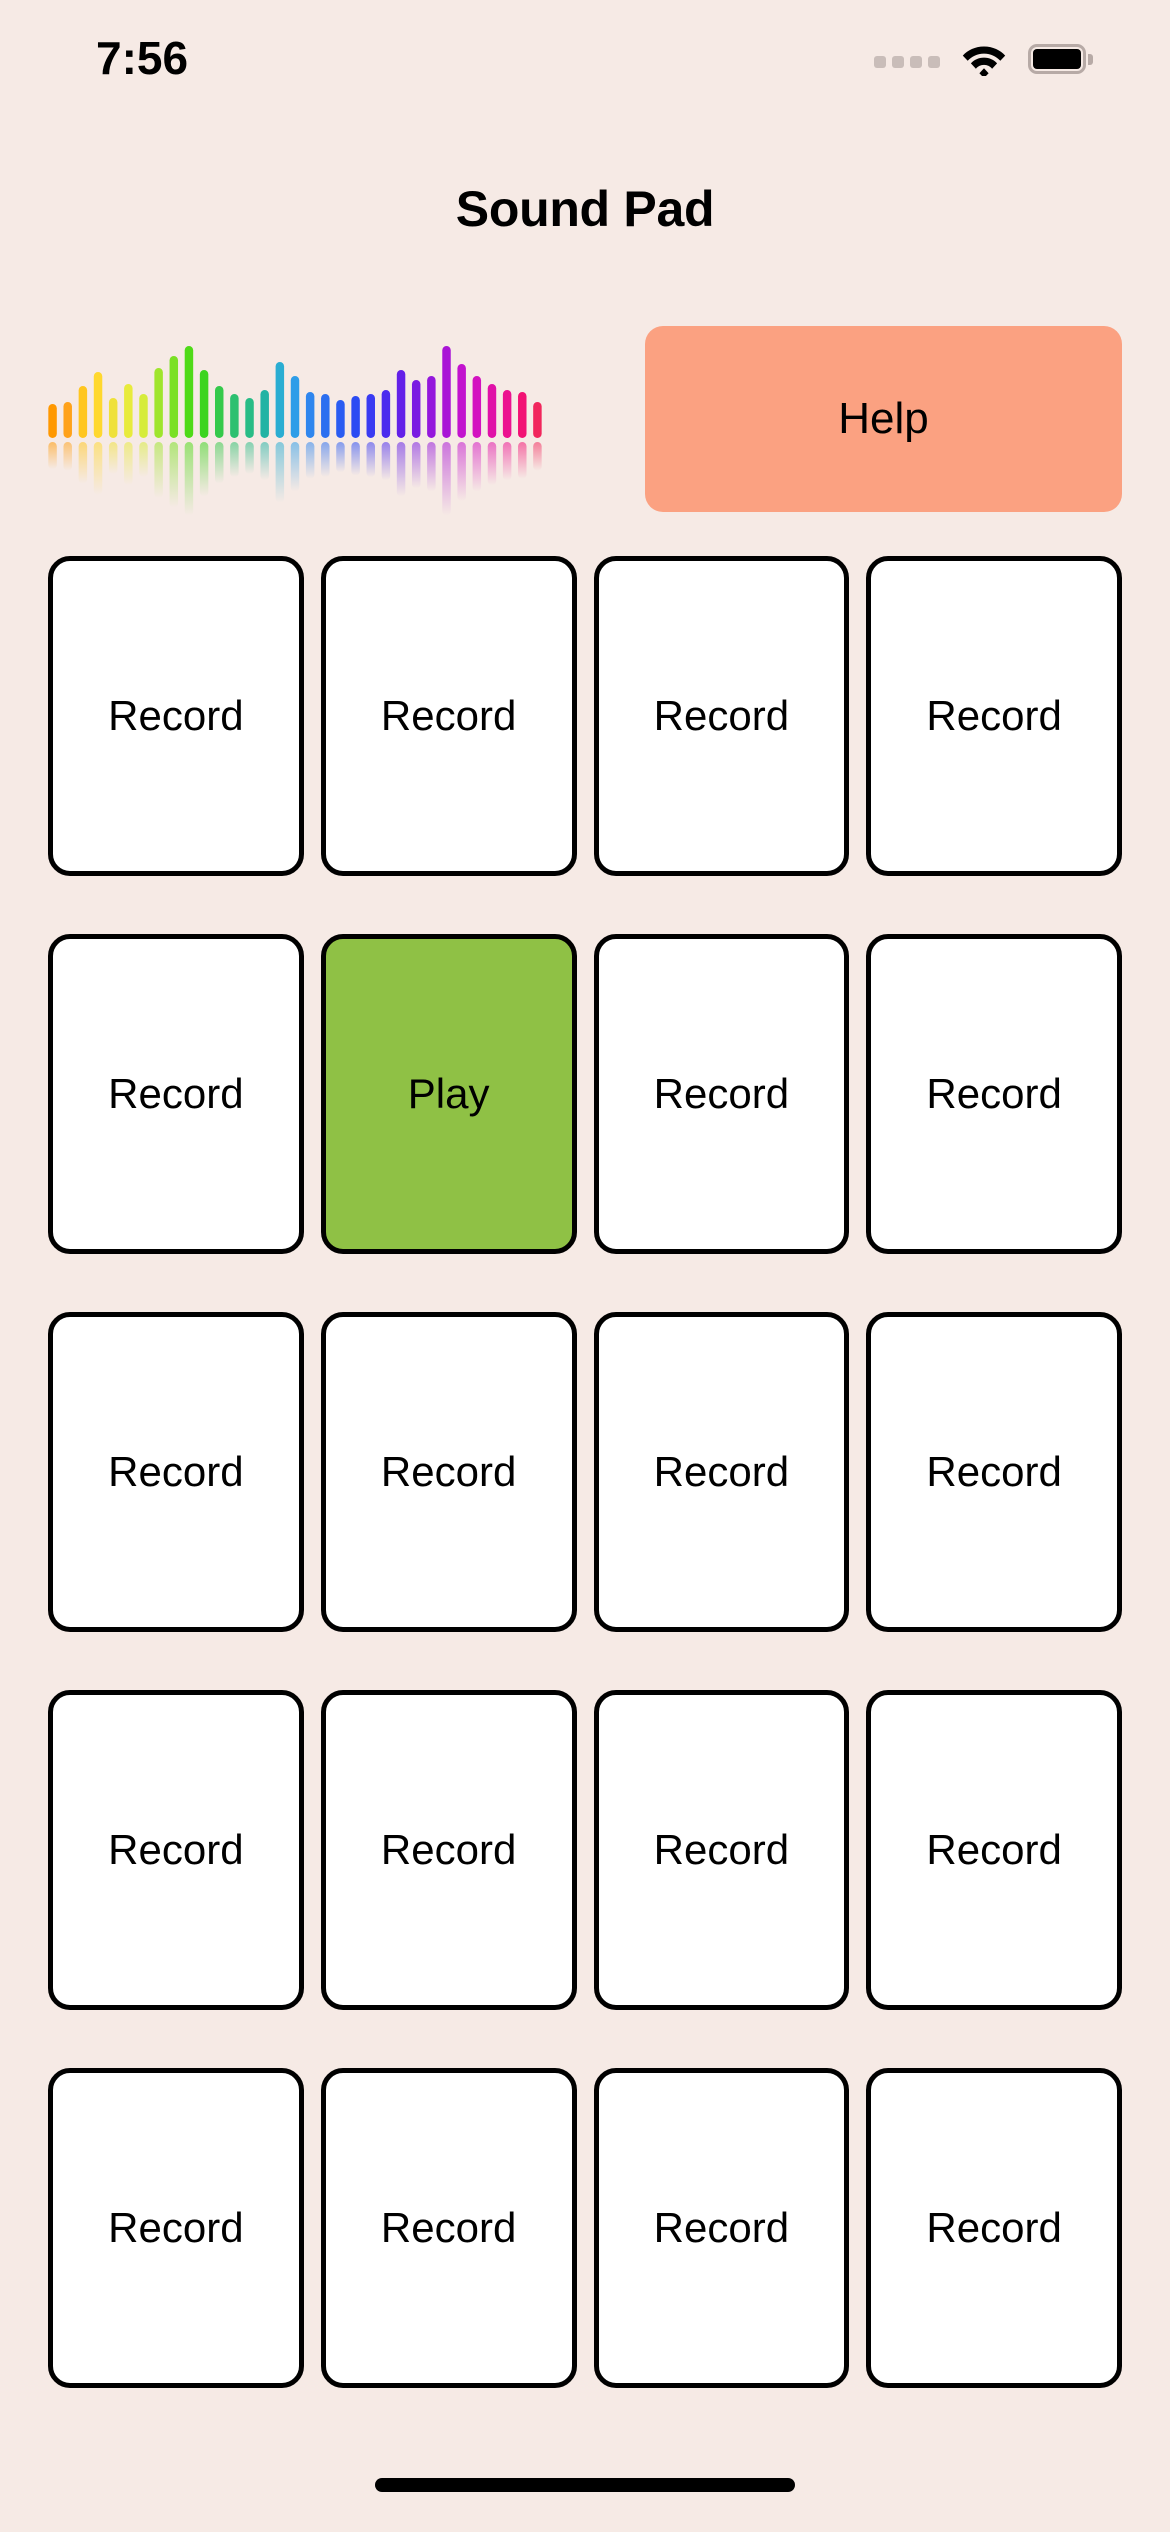  I want to click on pad-button-3-4: Record, so click(994, 1472).